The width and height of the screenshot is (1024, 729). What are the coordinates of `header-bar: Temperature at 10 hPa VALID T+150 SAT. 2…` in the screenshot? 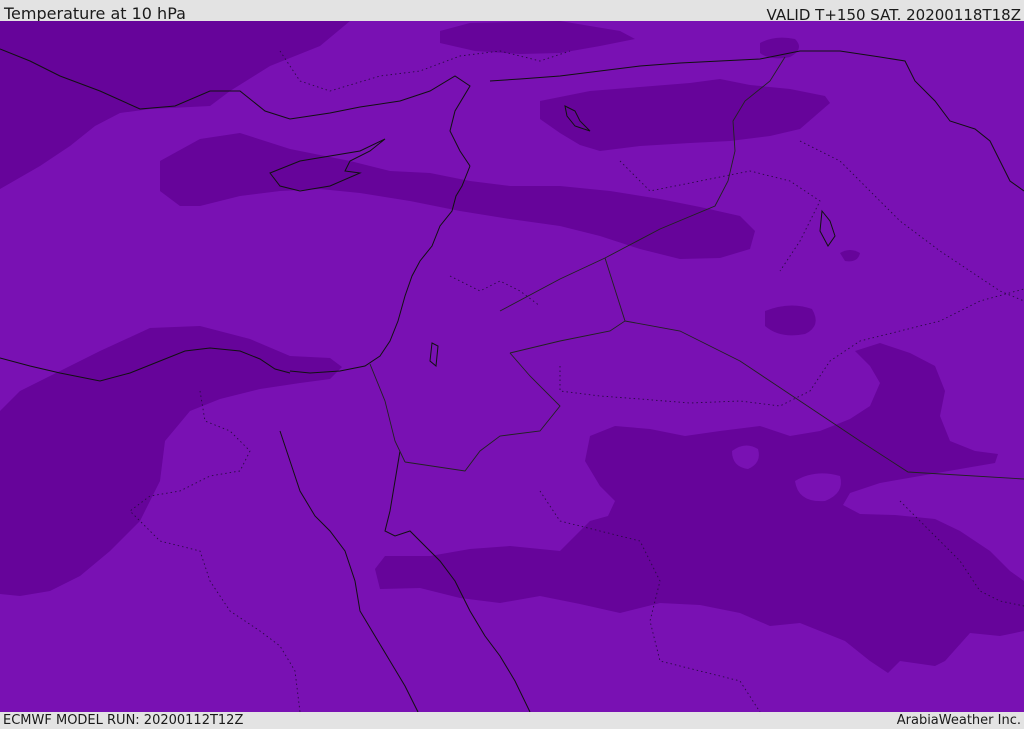 It's located at (512, 12).